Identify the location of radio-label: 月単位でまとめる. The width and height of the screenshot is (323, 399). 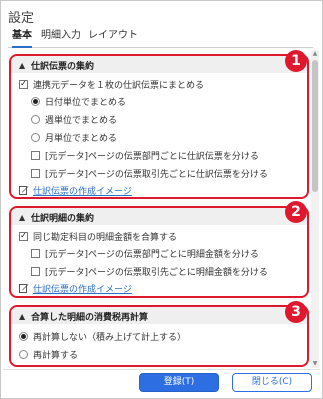
(81, 138).